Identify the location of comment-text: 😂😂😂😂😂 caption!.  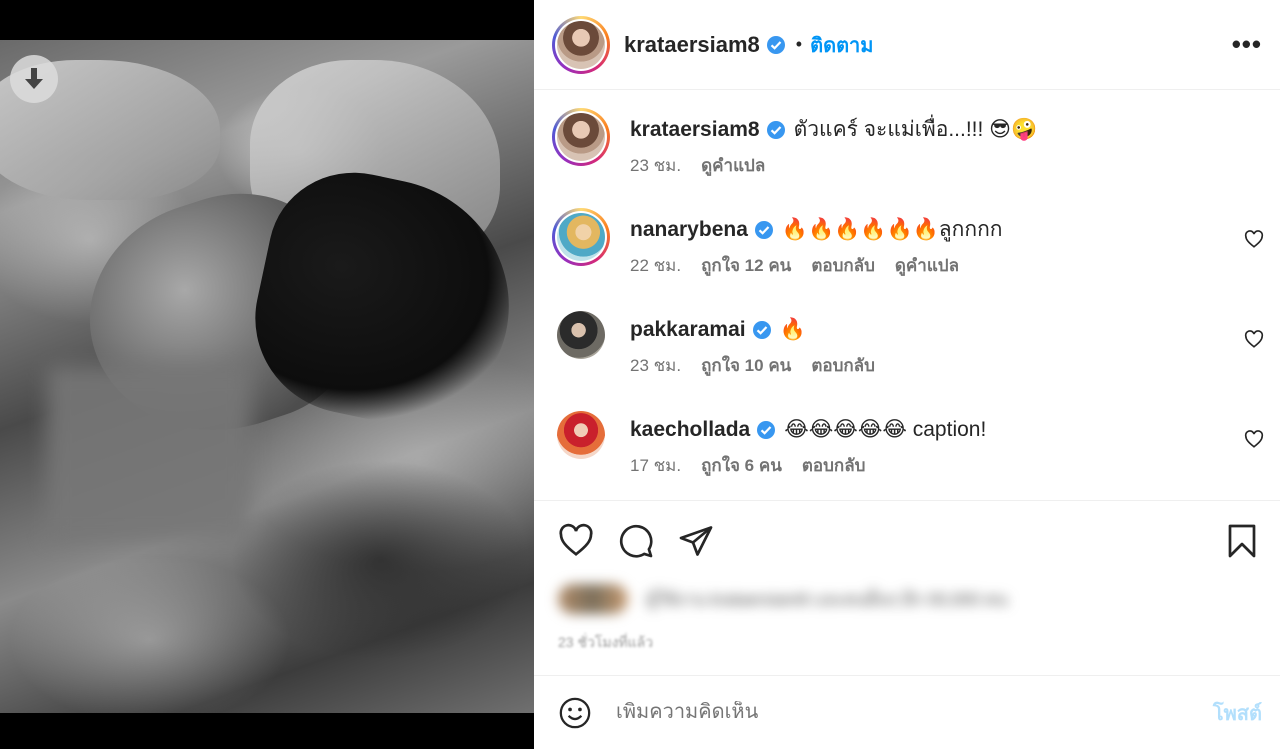
(885, 429).